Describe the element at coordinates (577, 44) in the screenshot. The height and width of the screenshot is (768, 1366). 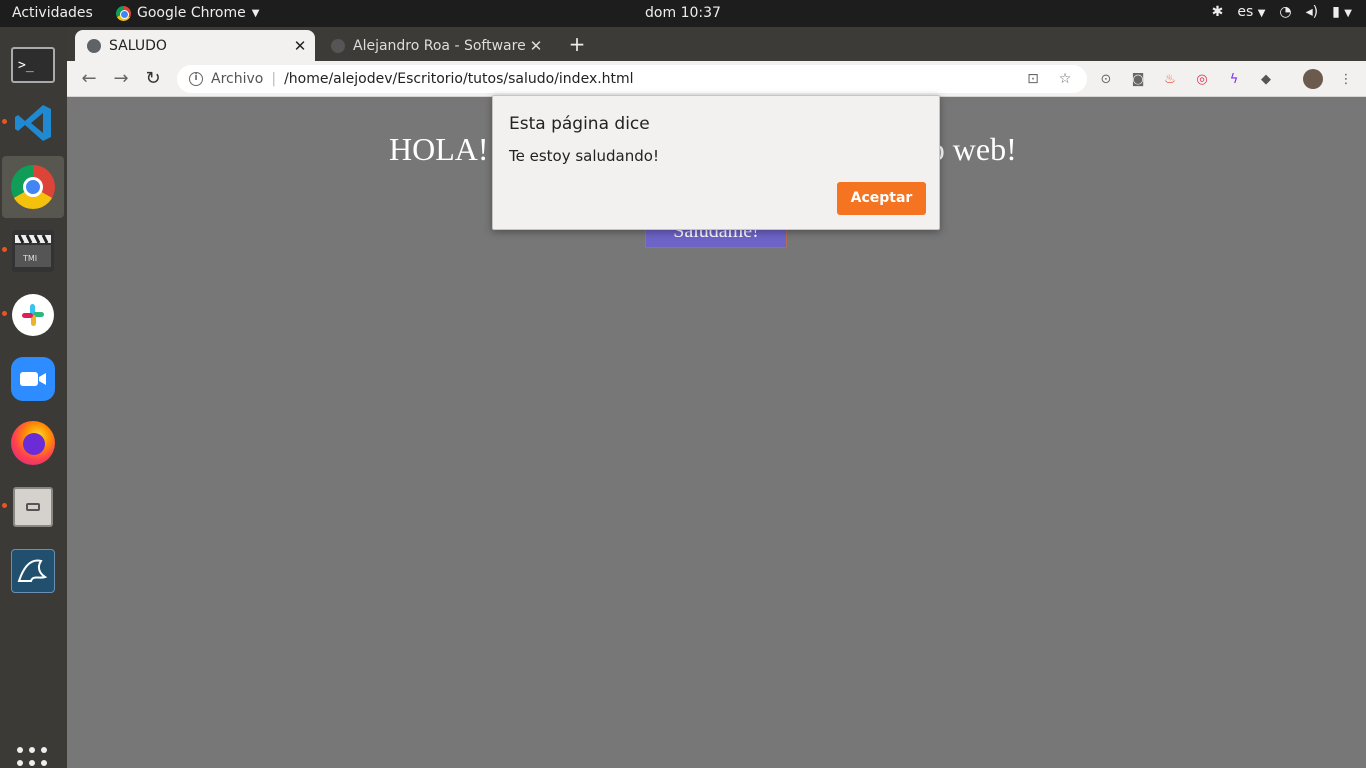
I see `new-tab-button: +` at that location.